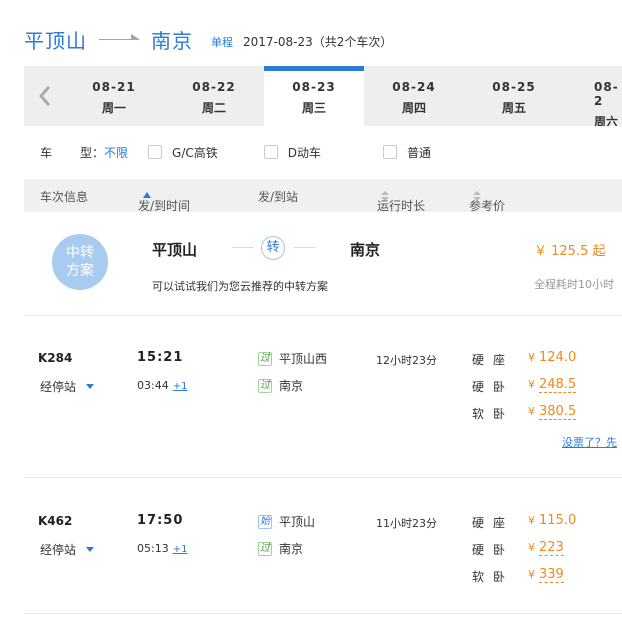  Describe the element at coordinates (80, 262) in the screenshot. I see `transfer-badge: 中转 方案` at that location.